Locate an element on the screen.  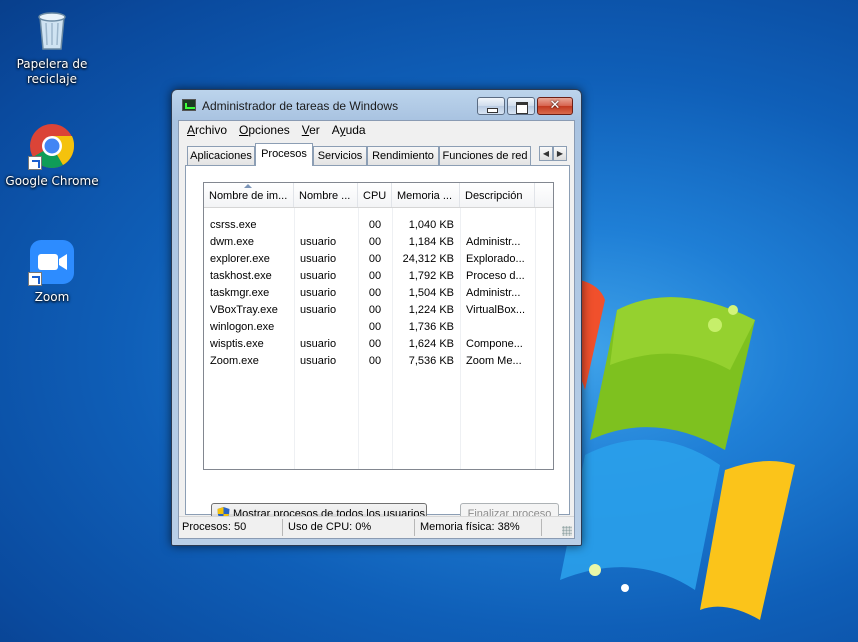
close-button: ✕ is located at coordinates (555, 106).